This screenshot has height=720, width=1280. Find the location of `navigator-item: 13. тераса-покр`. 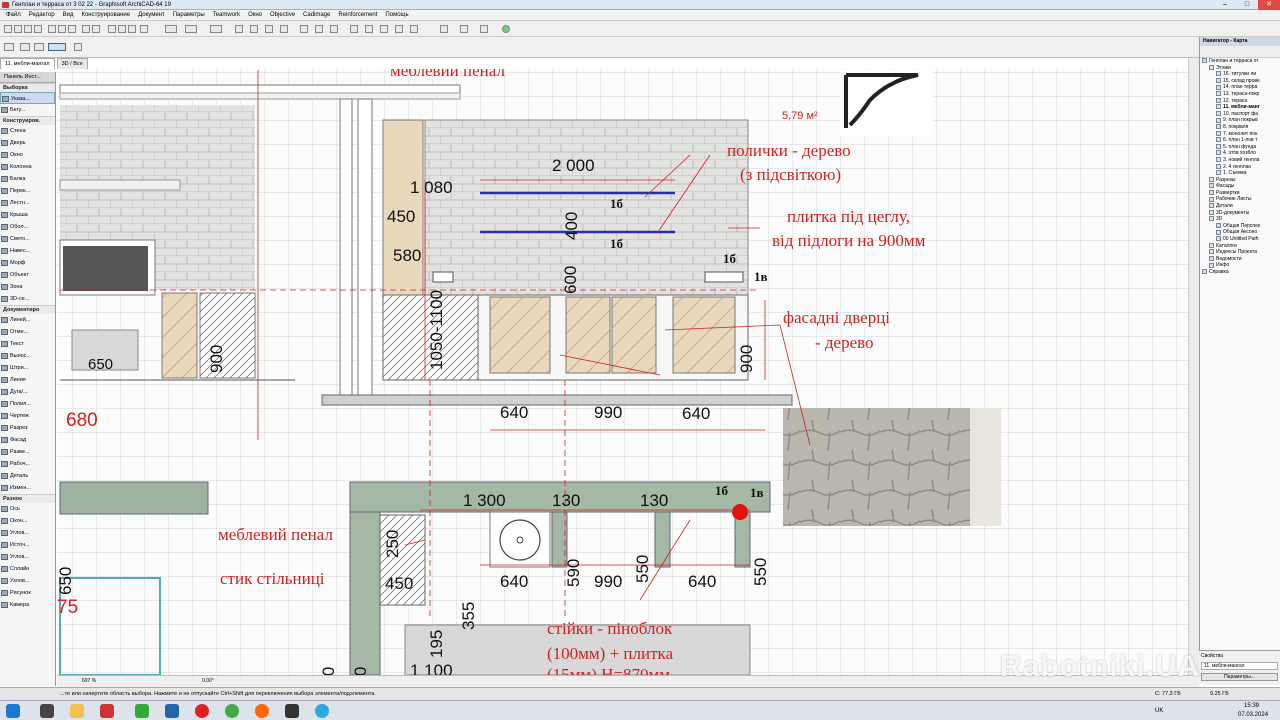

navigator-item: 13. тераса-покр is located at coordinates (1240, 94).